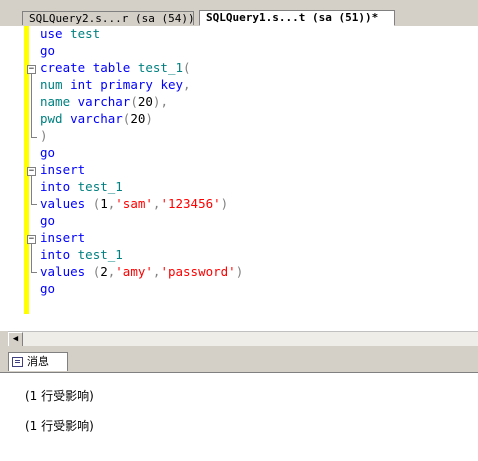  I want to click on code-line: name varchar(20),, so click(104, 101).